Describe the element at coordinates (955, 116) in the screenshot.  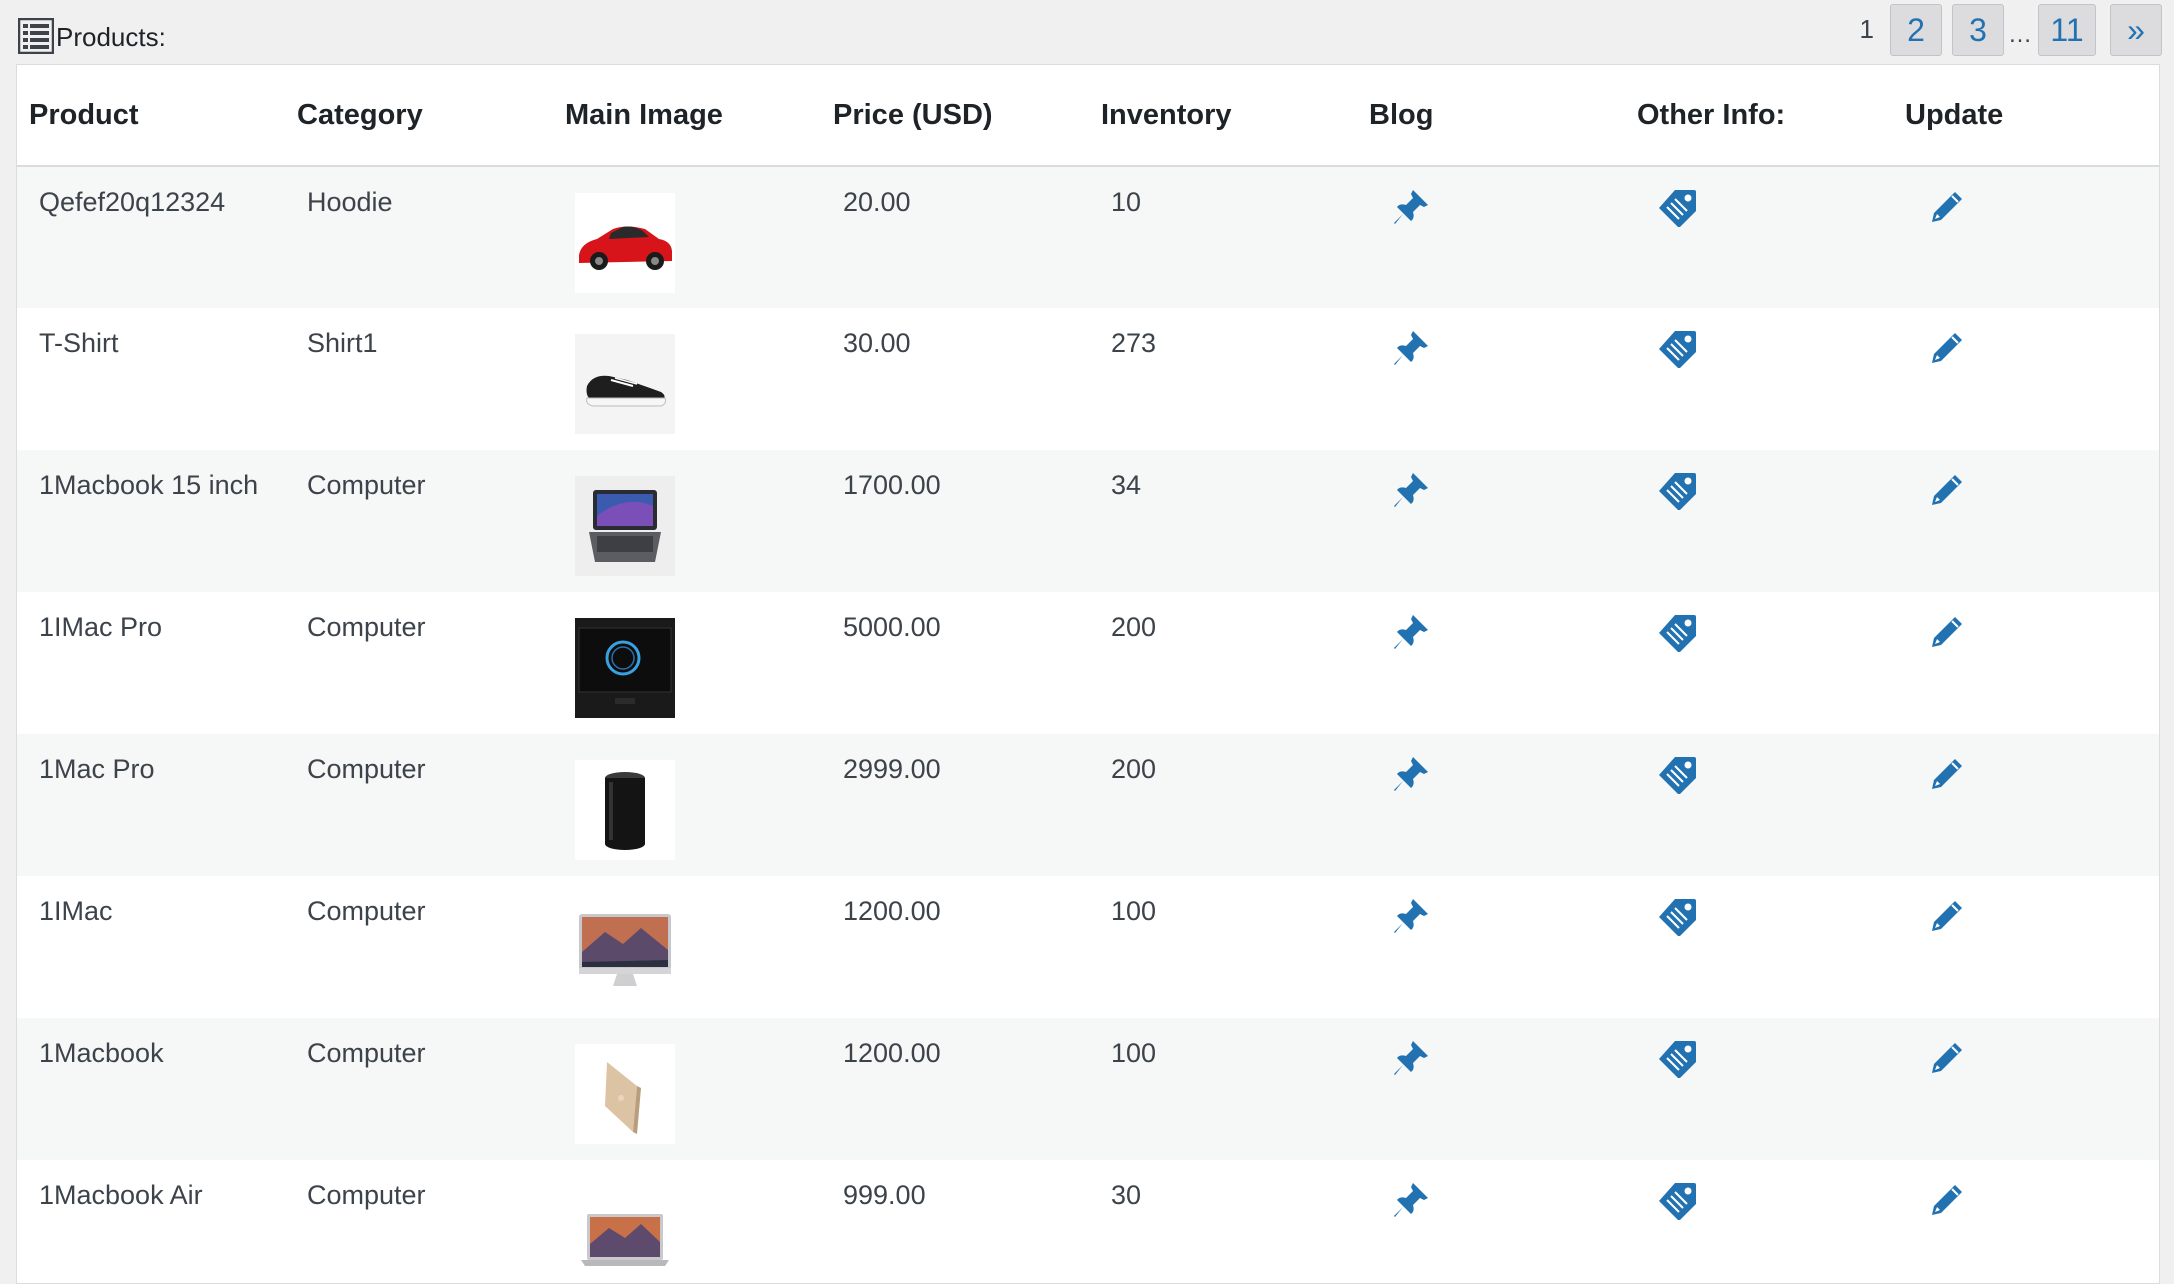
I see `column-header-price: Price (USD)` at that location.